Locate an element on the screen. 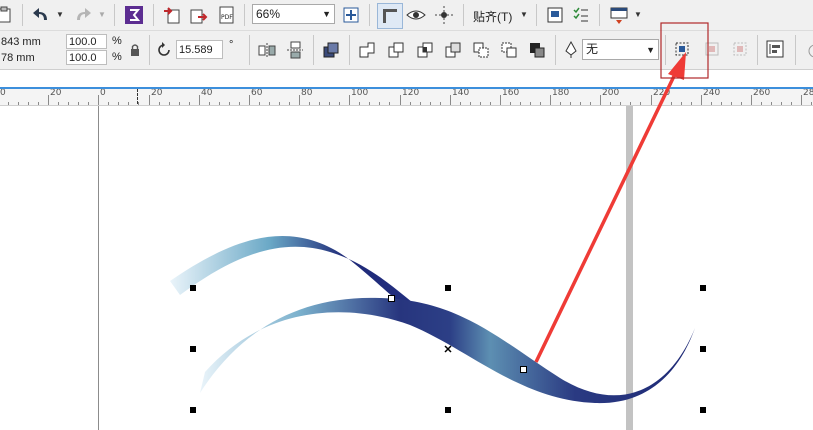  annotation-arrowhead is located at coordinates (677, 66).